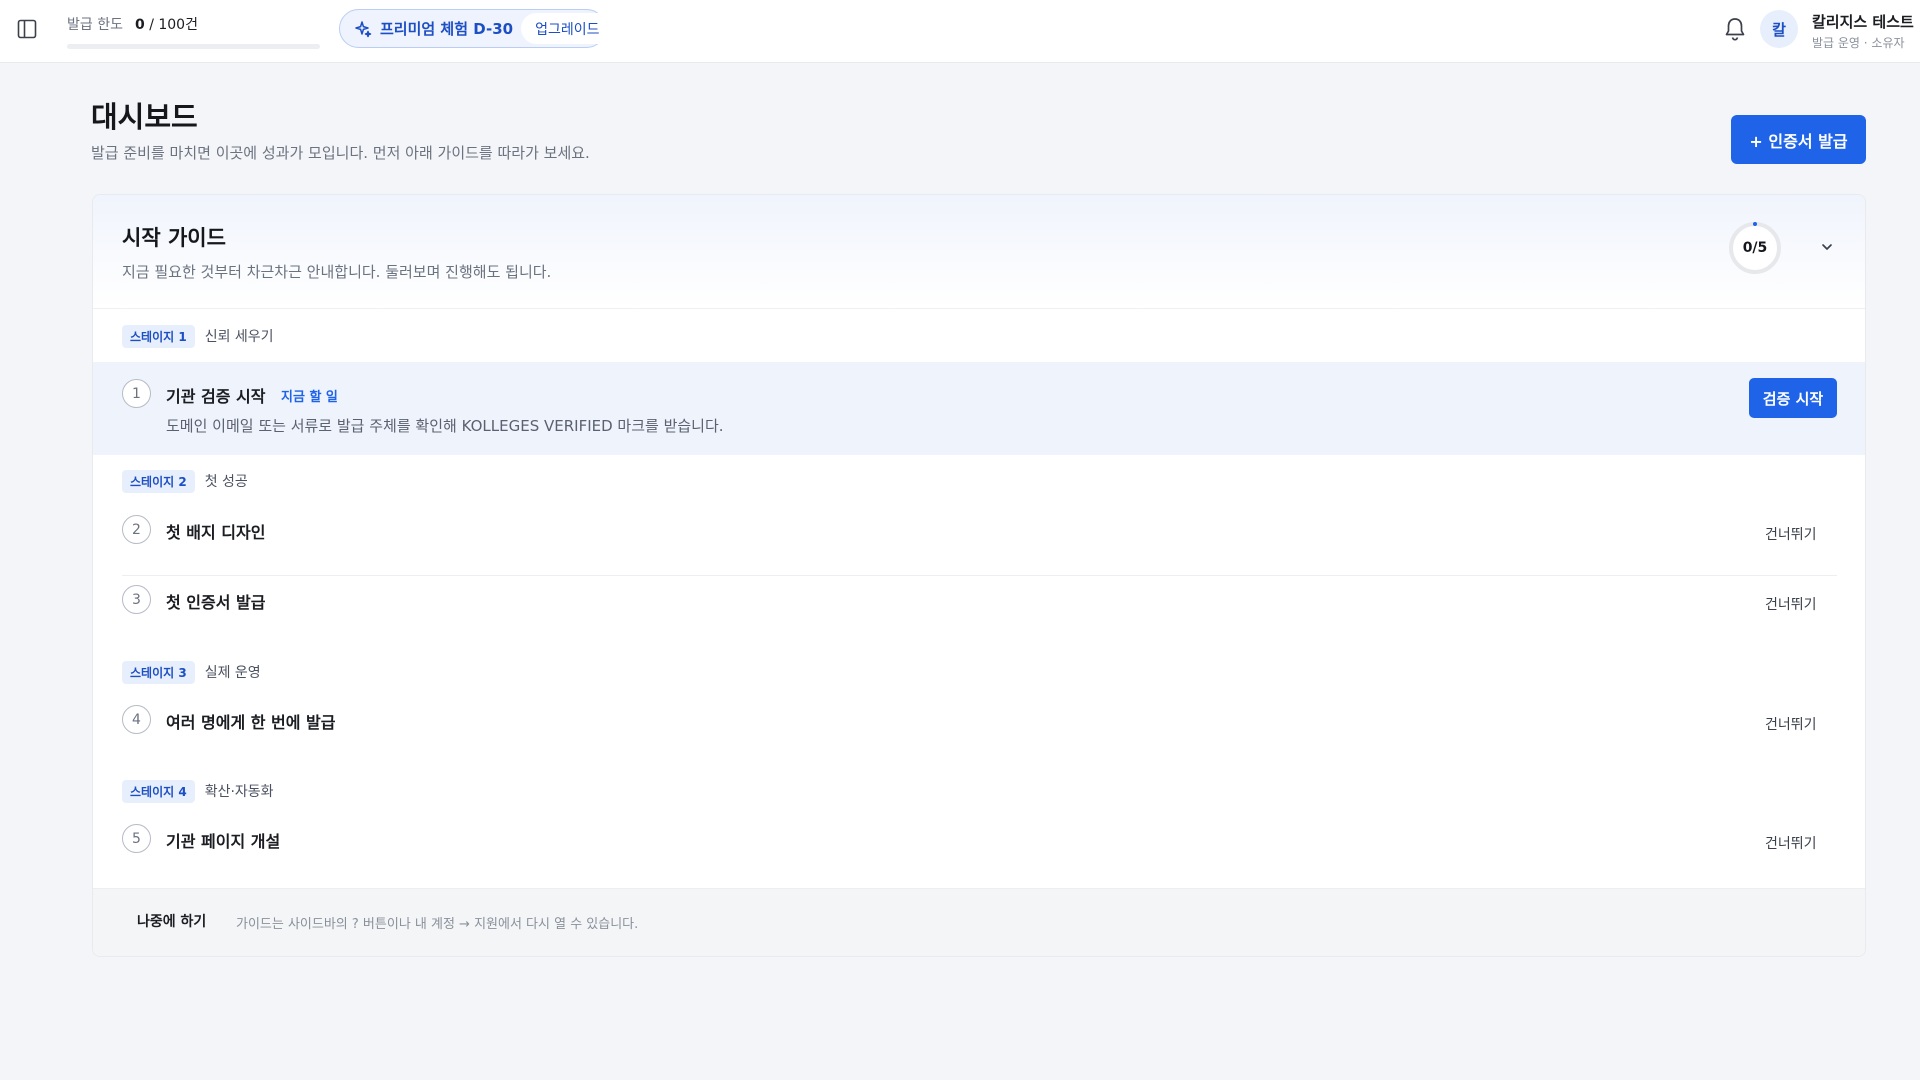 This screenshot has width=1920, height=1080. Describe the element at coordinates (158, 481) in the screenshot. I see `stage-badge: 스테이지 2` at that location.